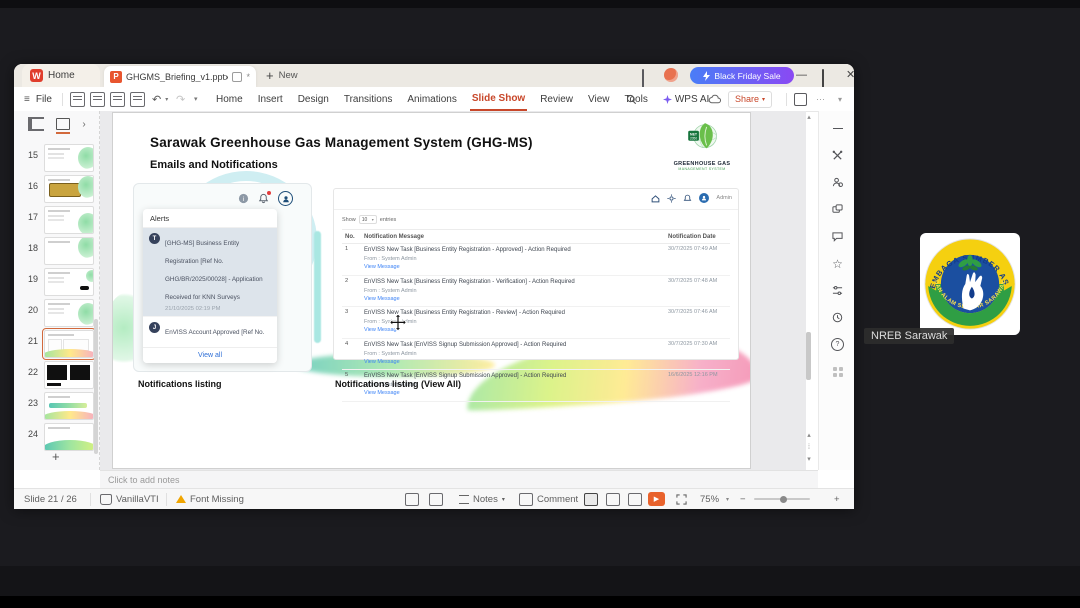 The image size is (1080, 608). I want to click on task-window-button, so click(800, 99).